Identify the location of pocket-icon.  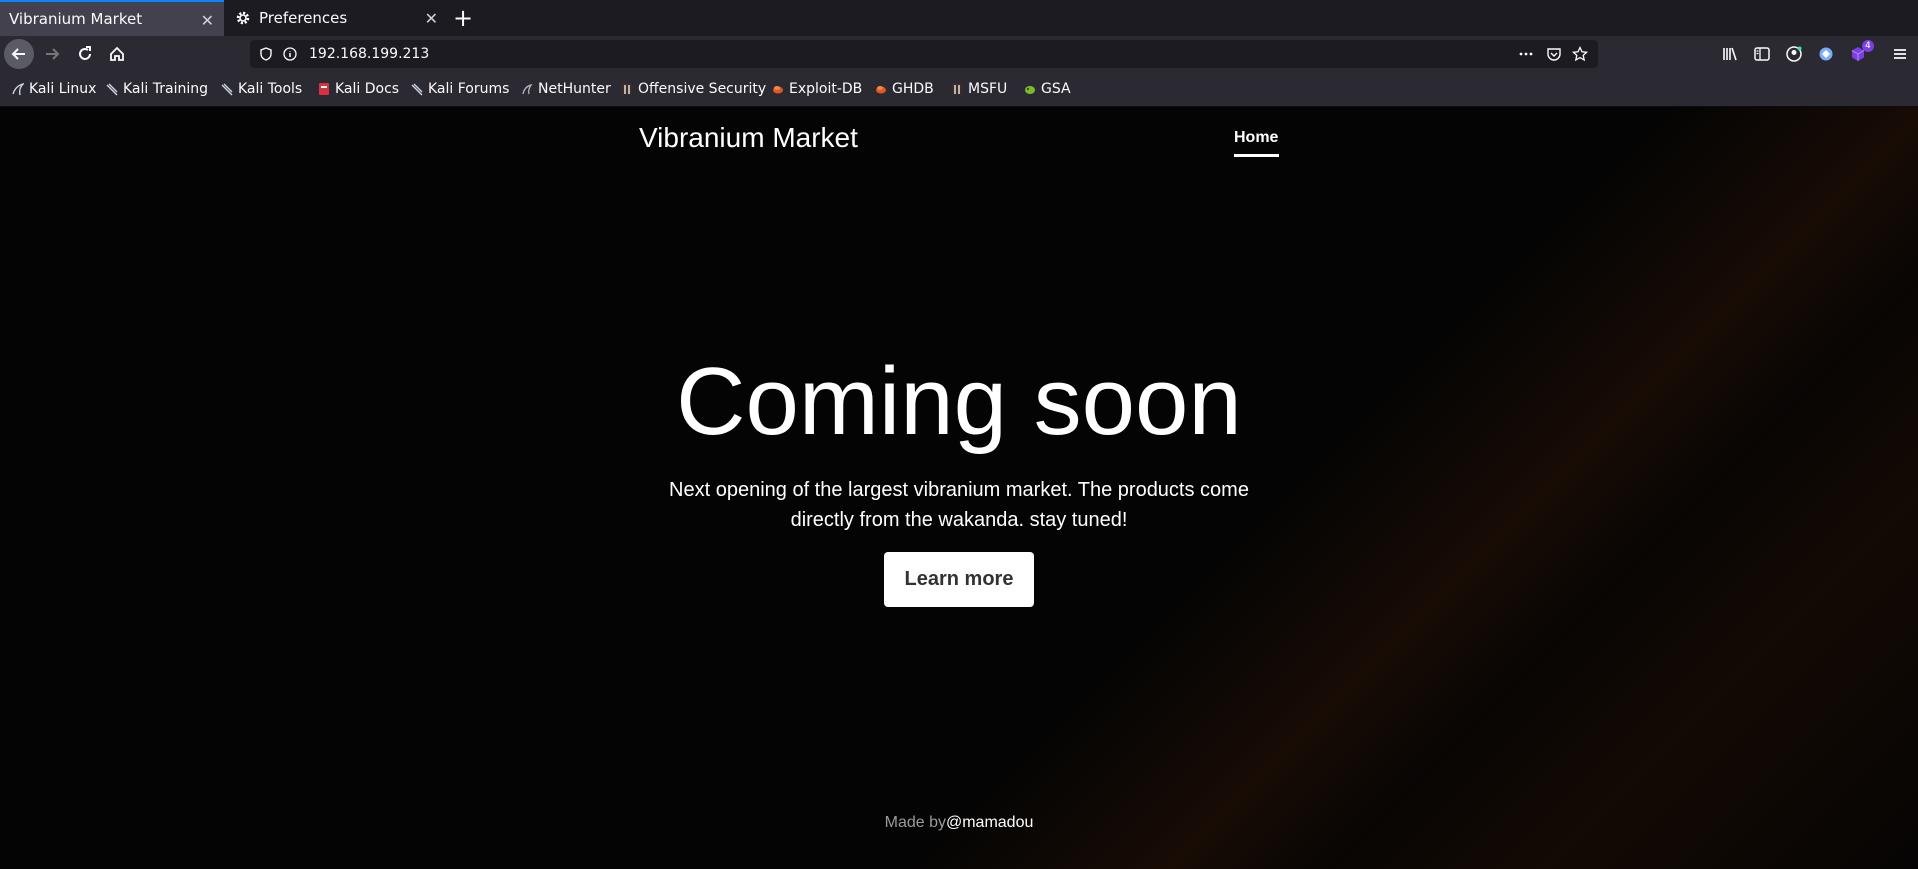
(1554, 54).